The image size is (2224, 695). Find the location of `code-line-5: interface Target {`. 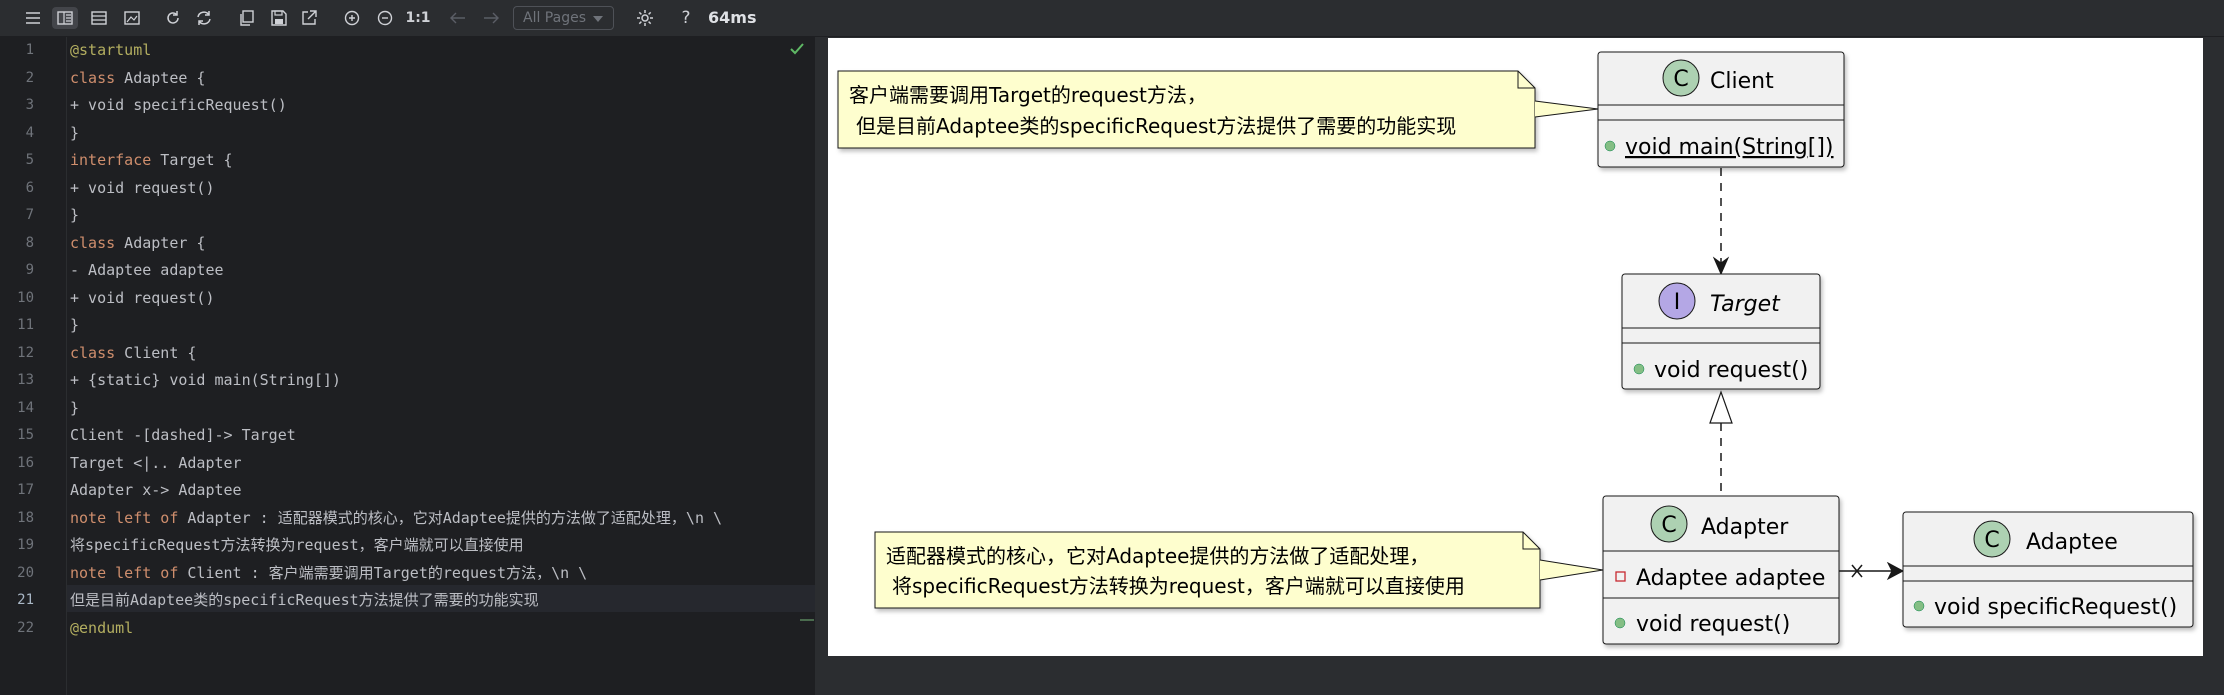

code-line-5: interface Target { is located at coordinates (151, 161).